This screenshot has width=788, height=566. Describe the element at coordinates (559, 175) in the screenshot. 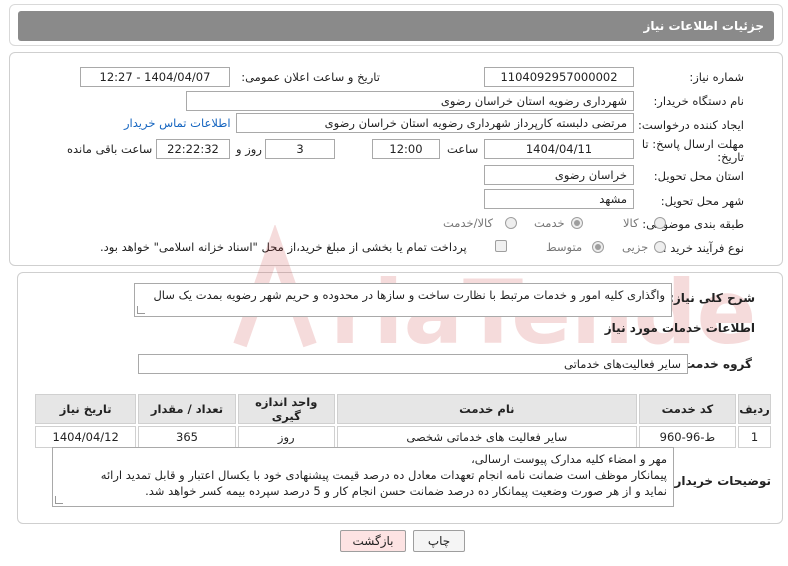

I see `province-field: خراسان رضوی` at that location.